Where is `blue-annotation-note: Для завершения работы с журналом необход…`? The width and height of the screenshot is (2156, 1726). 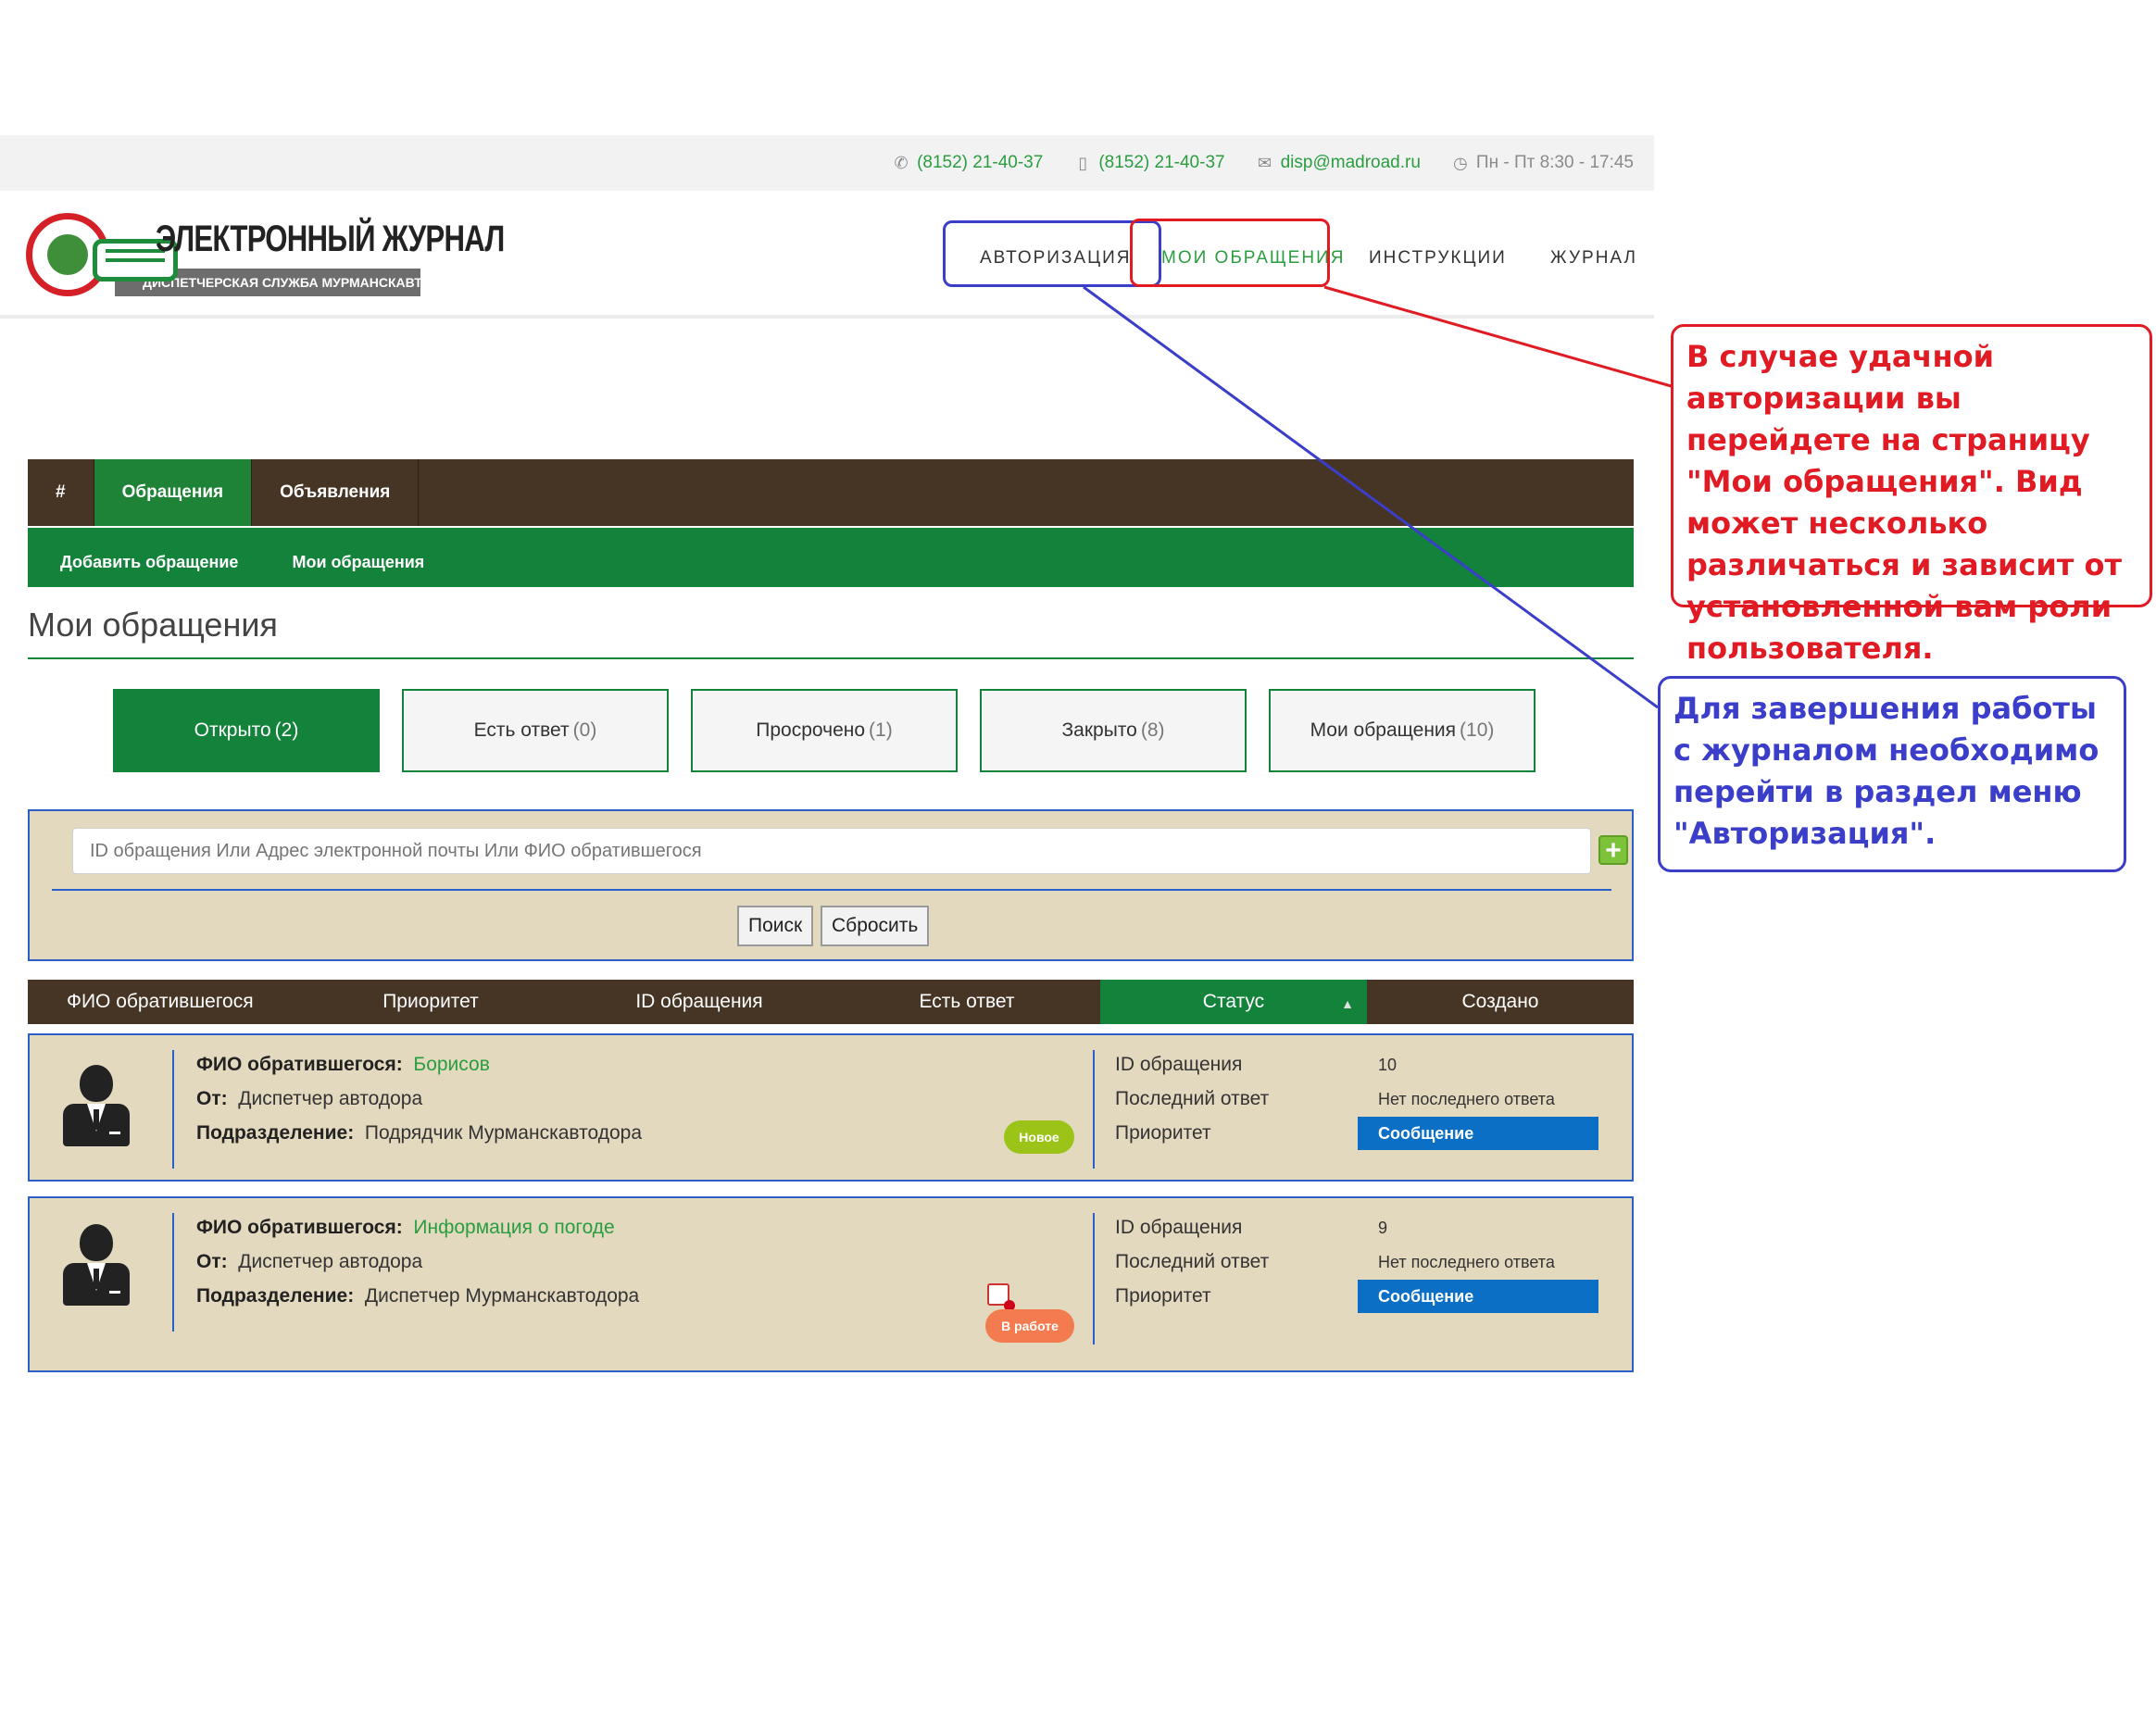 blue-annotation-note: Для завершения работы с журналом необход… is located at coordinates (1892, 774).